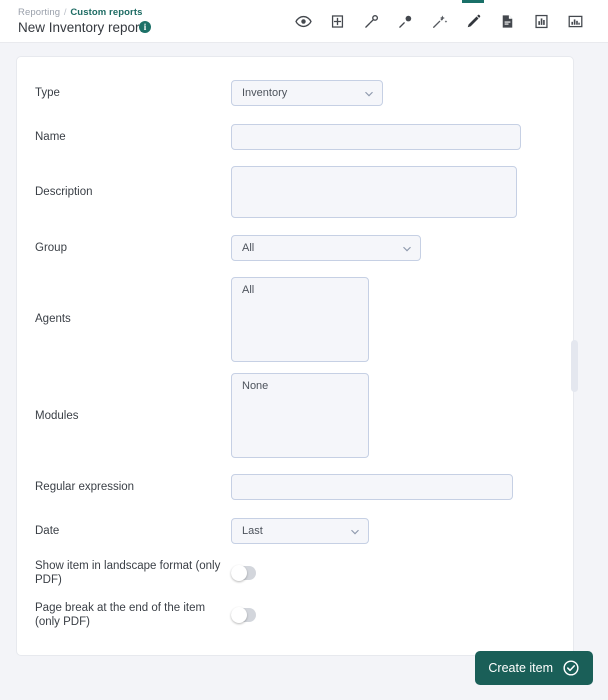  Describe the element at coordinates (337, 21) in the screenshot. I see `add-box-icon` at that location.